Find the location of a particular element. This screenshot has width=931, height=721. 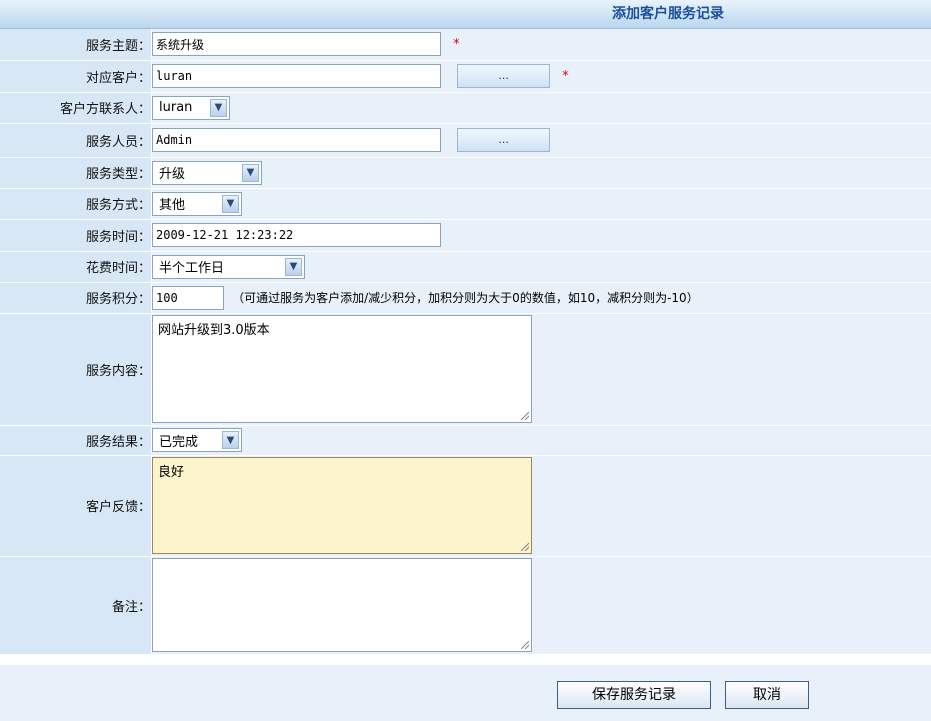

cost-select: 半个工作日 ▼ is located at coordinates (228, 266).